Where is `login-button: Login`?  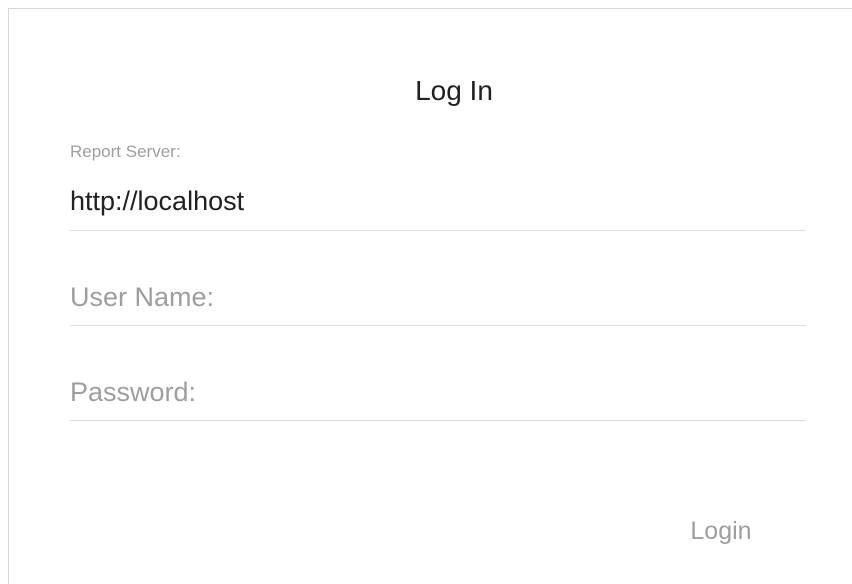
login-button: Login is located at coordinates (721, 531).